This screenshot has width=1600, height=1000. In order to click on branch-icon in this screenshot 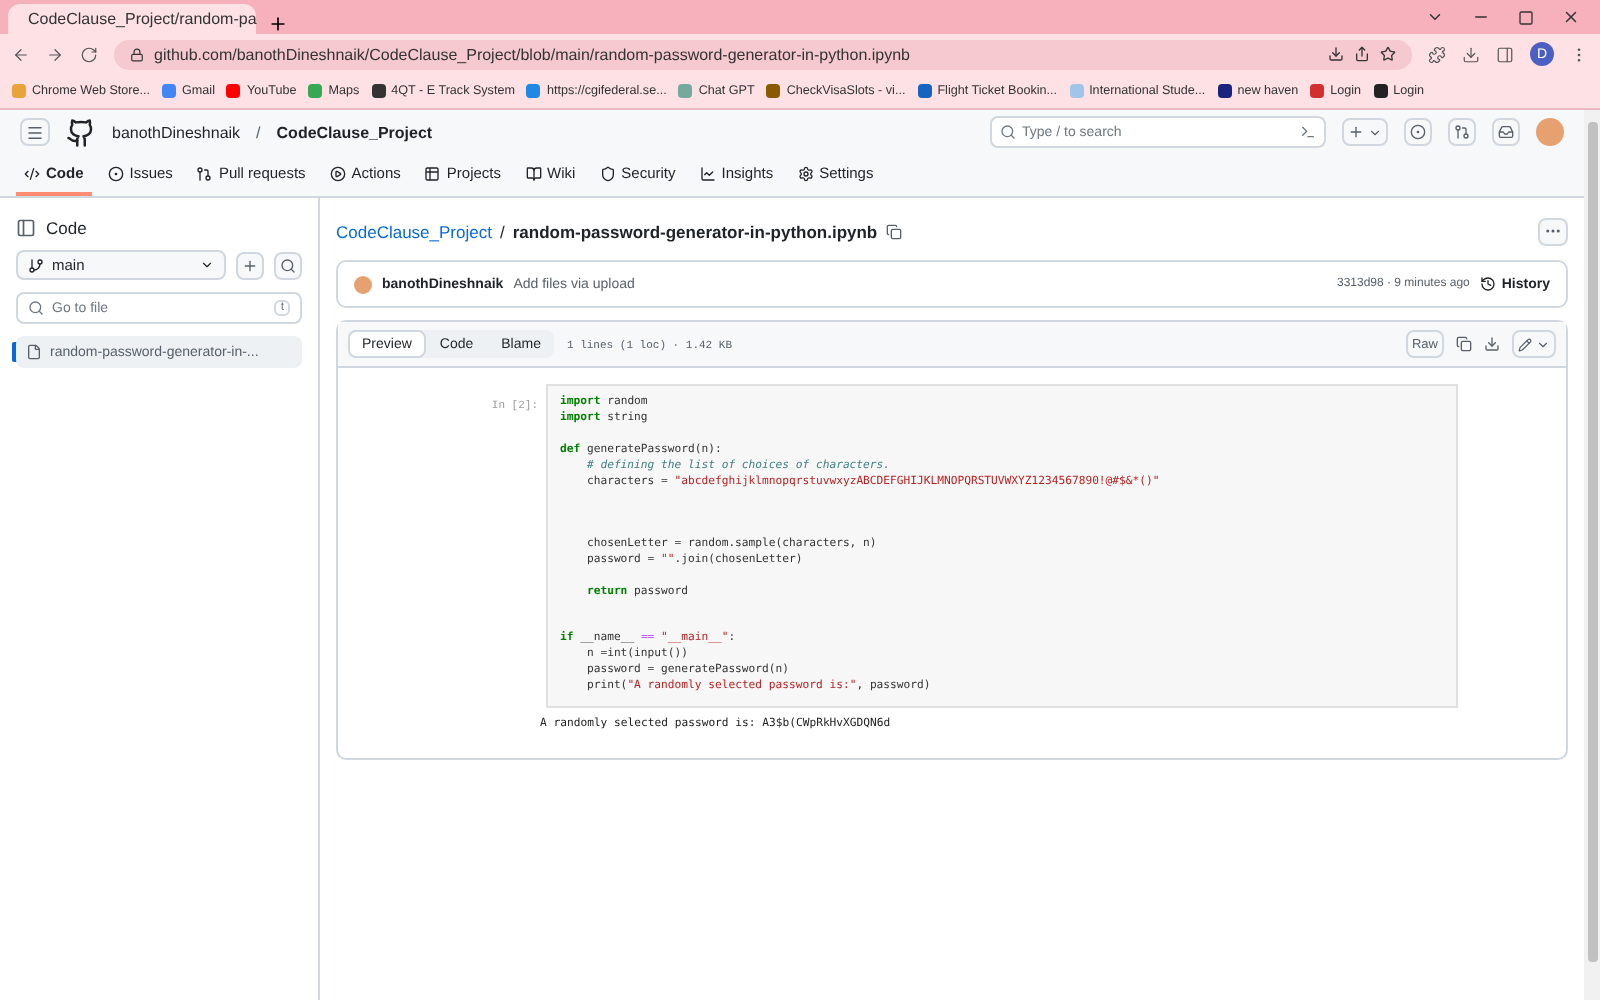, I will do `click(36, 265)`.